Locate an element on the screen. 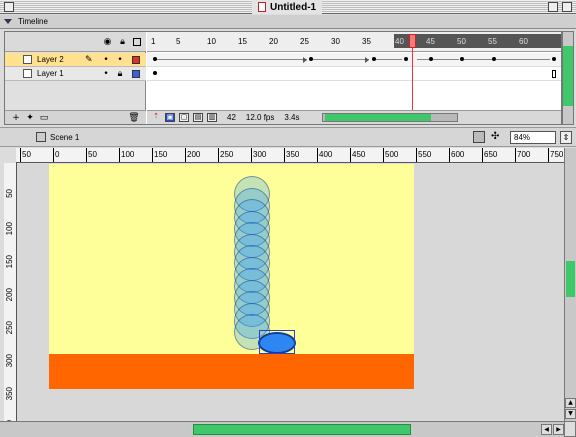 The width and height of the screenshot is (576, 437). stage-horizontal-scrollbar: ◀ ▶ is located at coordinates (282, 429).